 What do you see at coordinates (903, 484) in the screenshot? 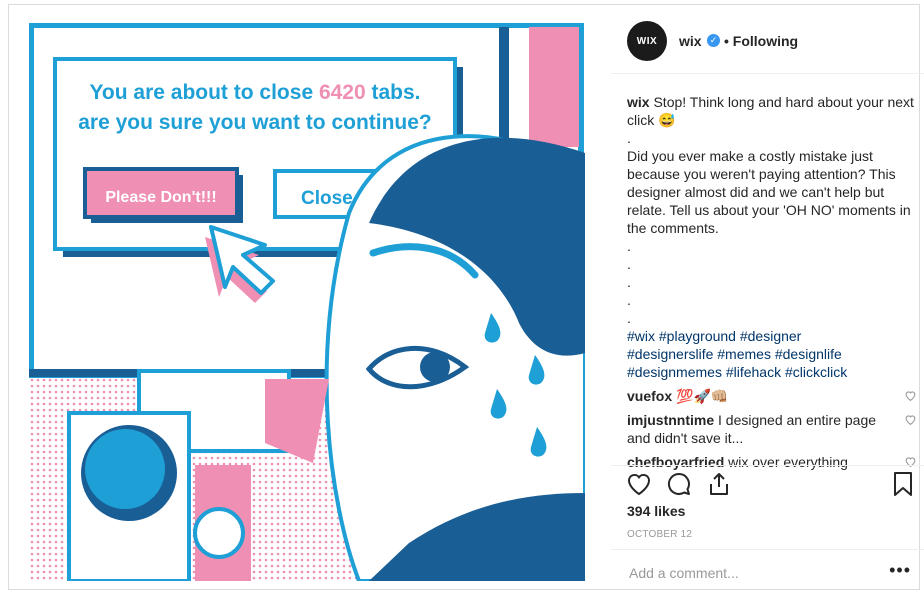
I see `bookmark-icon` at bounding box center [903, 484].